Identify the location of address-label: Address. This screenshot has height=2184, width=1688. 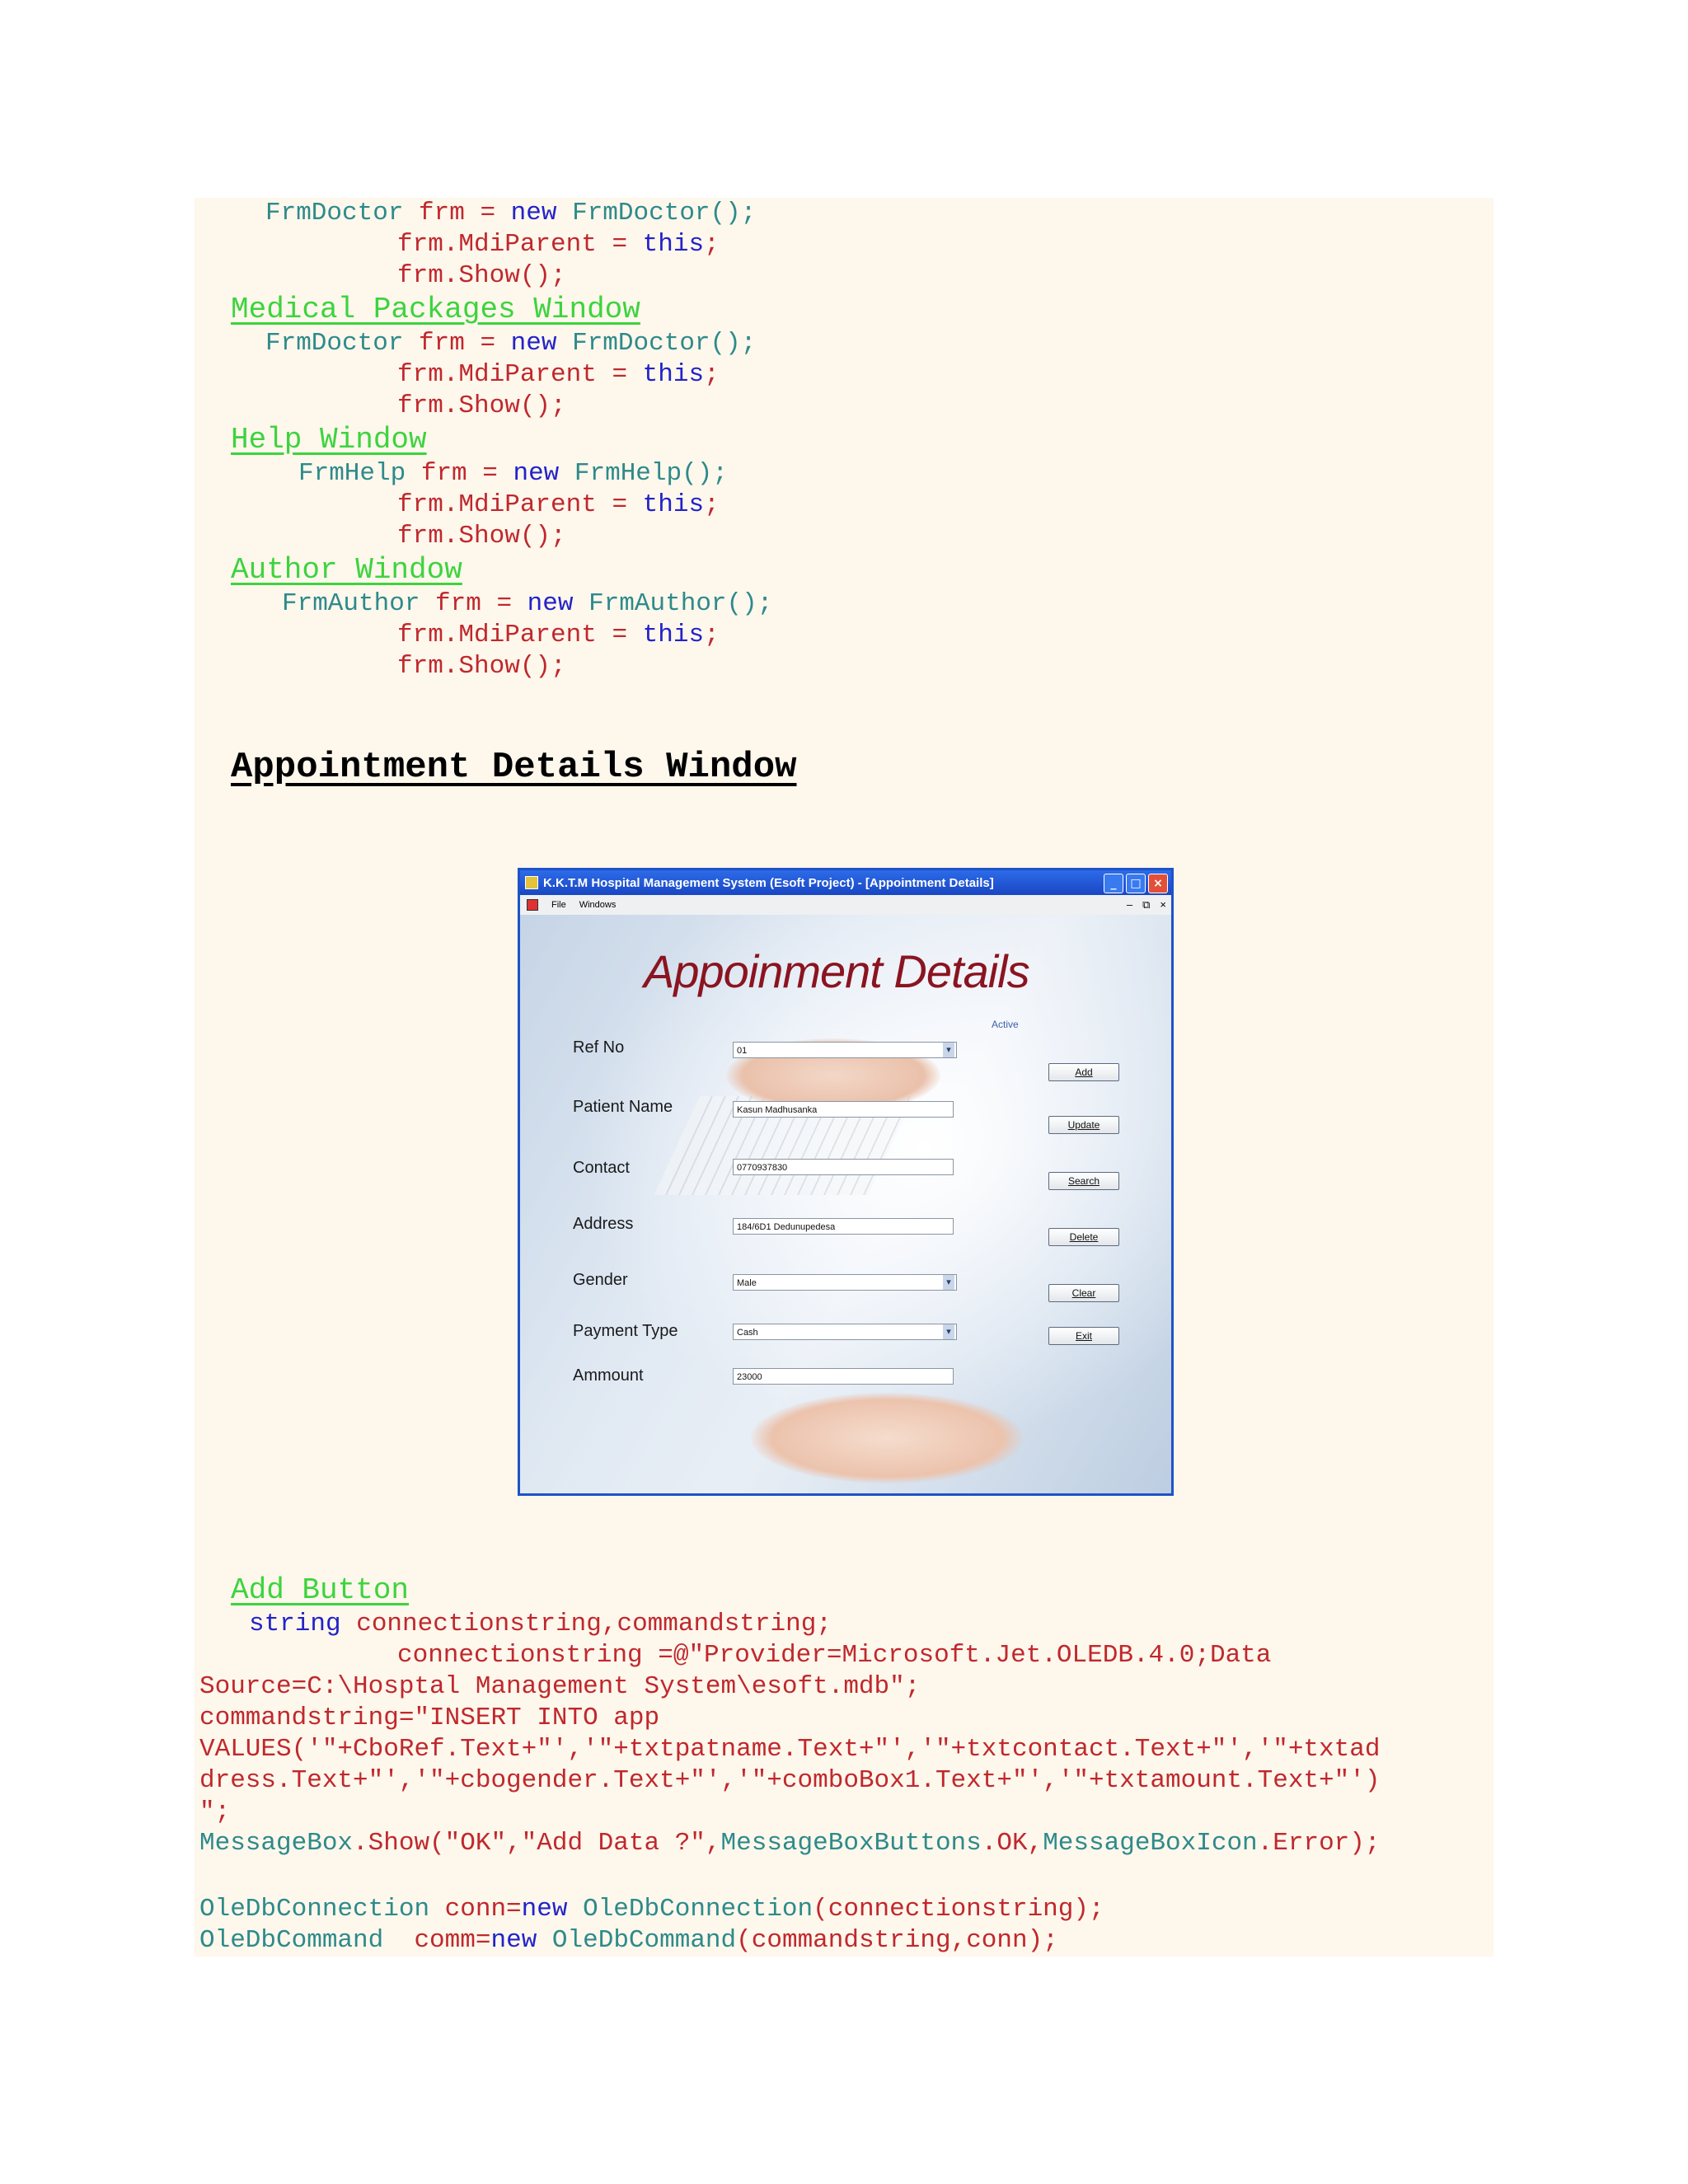
(603, 1224).